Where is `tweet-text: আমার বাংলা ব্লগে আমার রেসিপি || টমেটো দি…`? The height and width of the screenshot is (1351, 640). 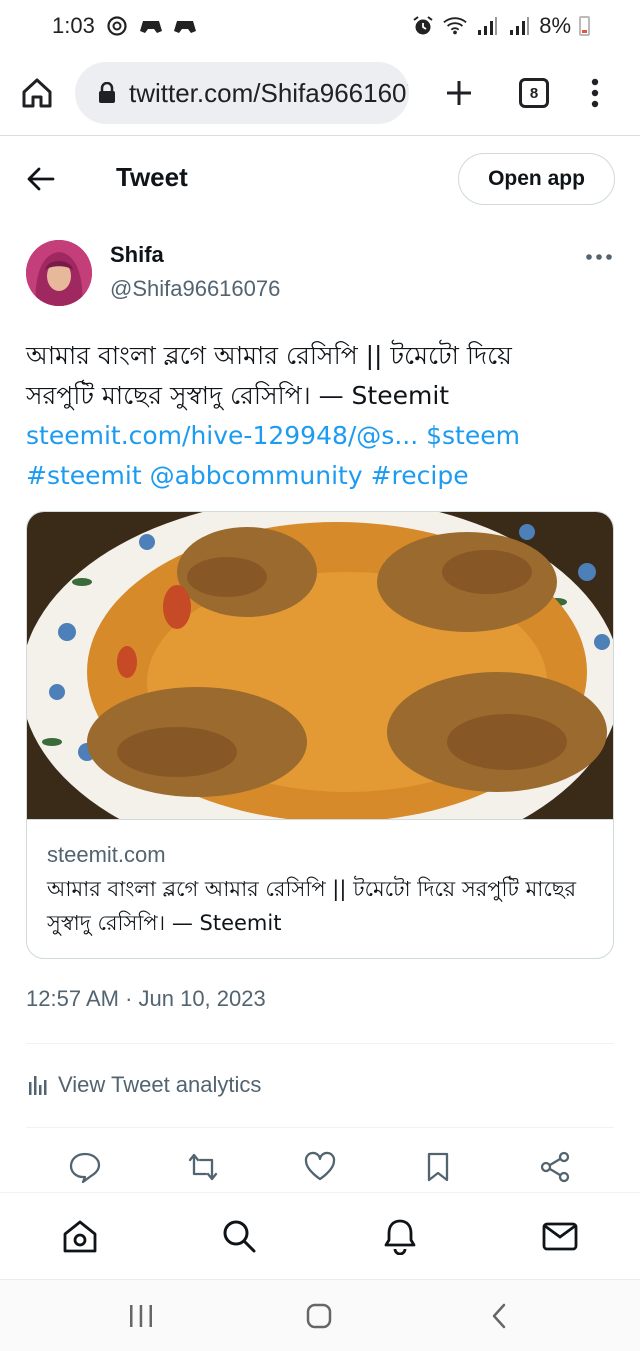 tweet-text: আমার বাংলা ব্লগে আমার রেসিপি || টমেটো দি… is located at coordinates (321, 416).